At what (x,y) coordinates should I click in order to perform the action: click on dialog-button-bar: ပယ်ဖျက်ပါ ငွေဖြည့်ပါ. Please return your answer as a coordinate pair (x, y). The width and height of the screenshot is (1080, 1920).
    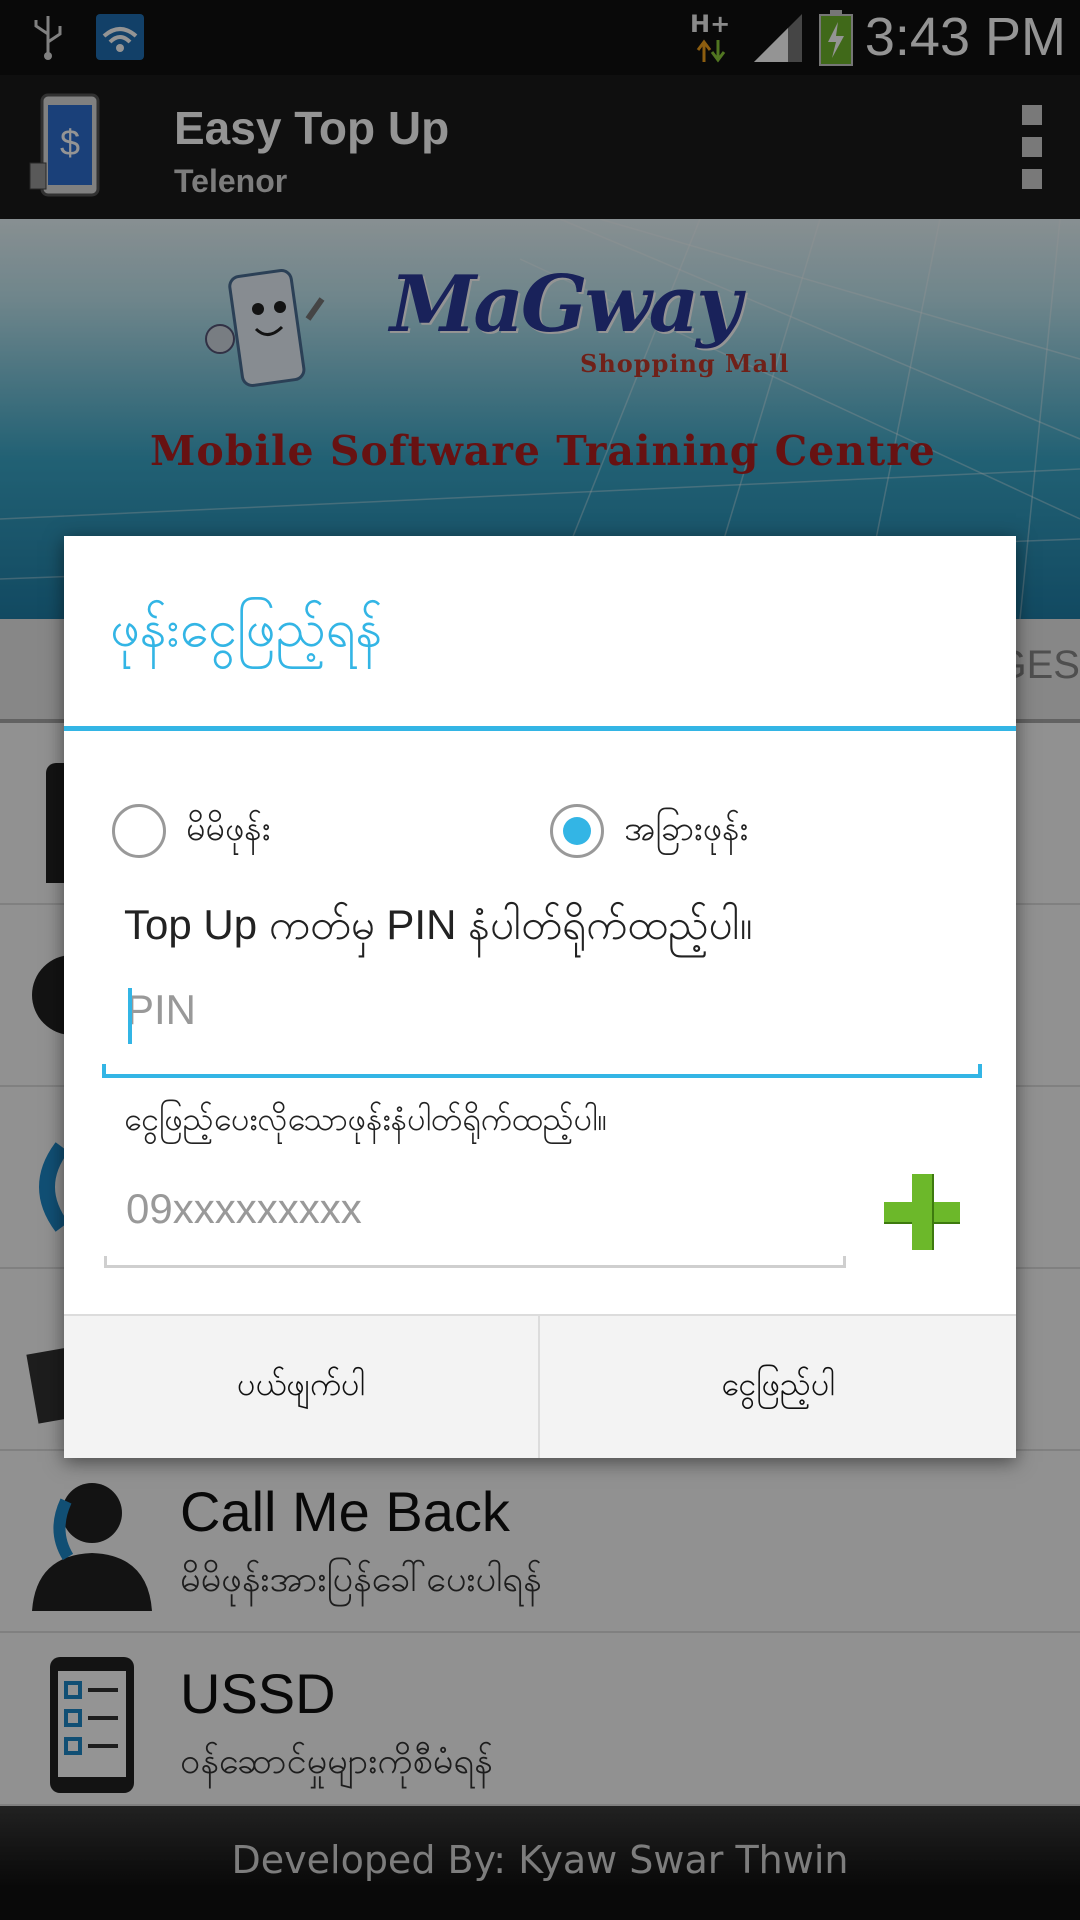
    Looking at the image, I should click on (540, 1386).